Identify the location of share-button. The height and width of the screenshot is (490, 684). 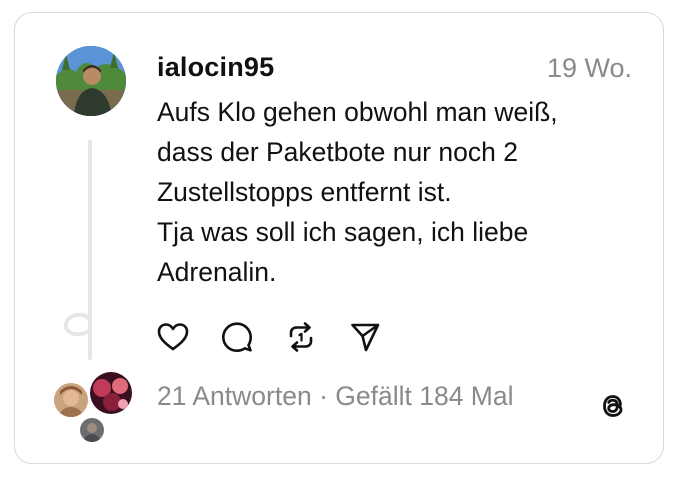
(365, 337).